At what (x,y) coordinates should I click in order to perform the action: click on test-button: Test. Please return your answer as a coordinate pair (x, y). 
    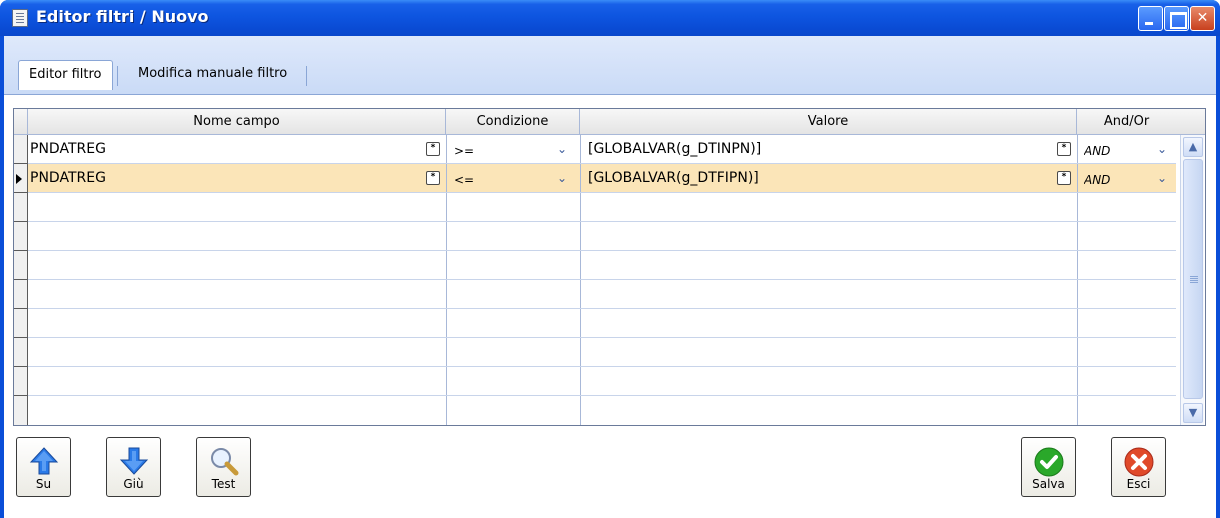
    Looking at the image, I should click on (223, 467).